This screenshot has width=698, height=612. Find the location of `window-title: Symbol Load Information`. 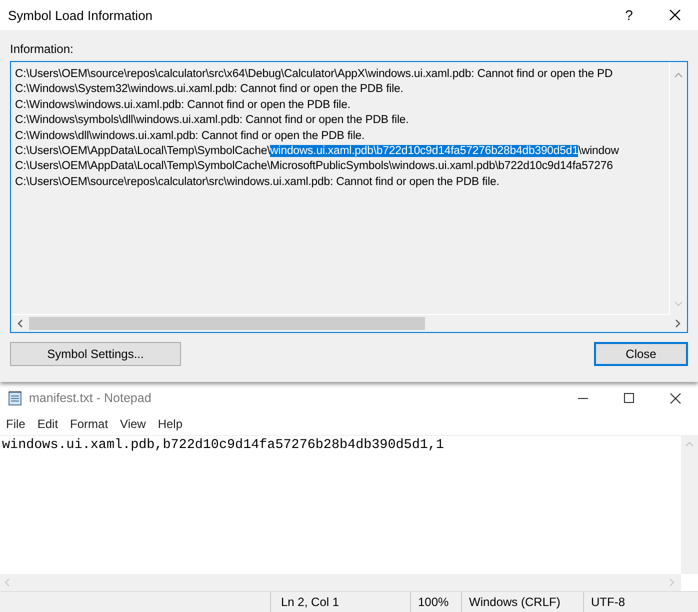

window-title: Symbol Load Information is located at coordinates (81, 15).